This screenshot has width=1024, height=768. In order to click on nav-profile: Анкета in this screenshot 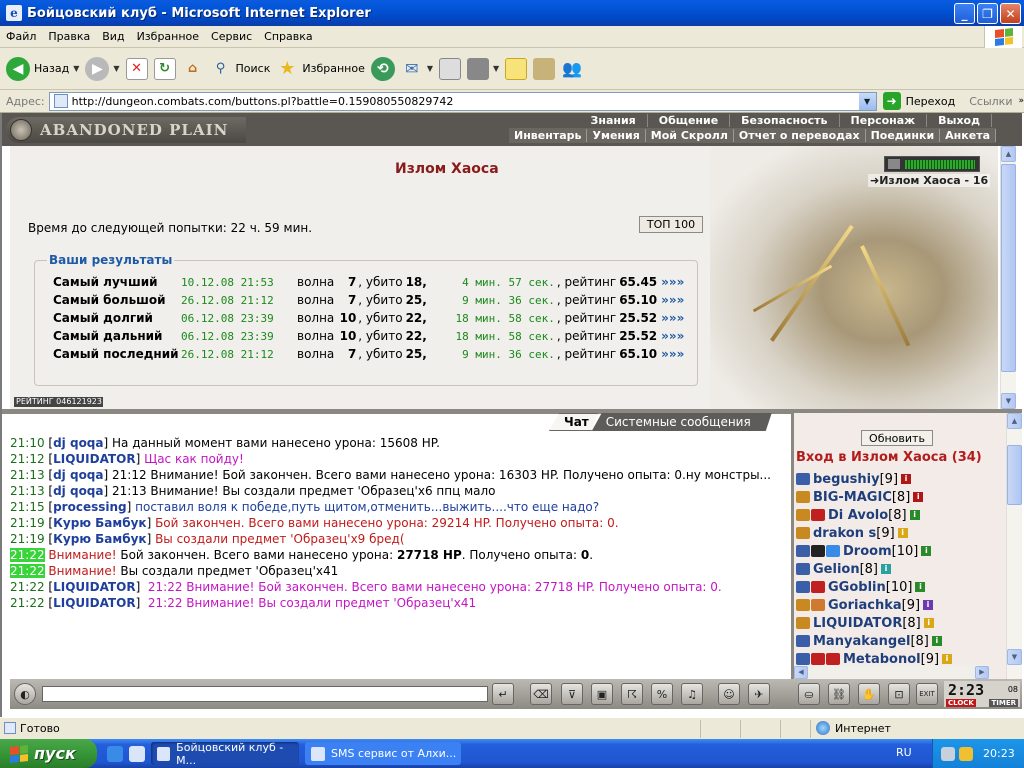, I will do `click(968, 135)`.